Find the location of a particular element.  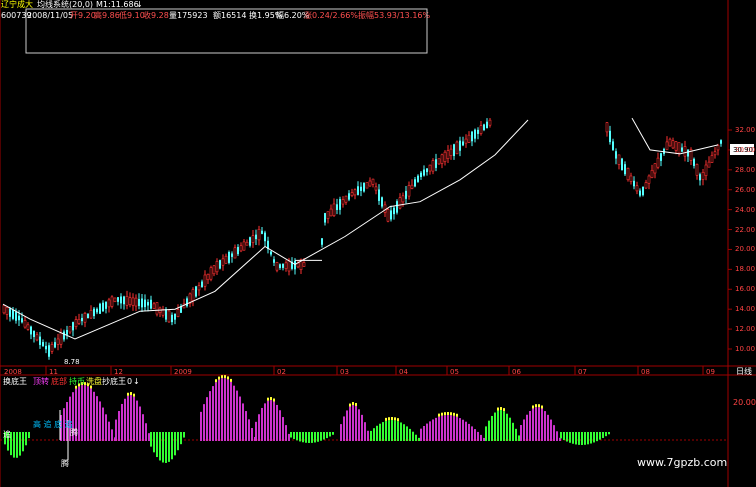

sub-annotation-mark-2: 腾 is located at coordinates (65, 463).